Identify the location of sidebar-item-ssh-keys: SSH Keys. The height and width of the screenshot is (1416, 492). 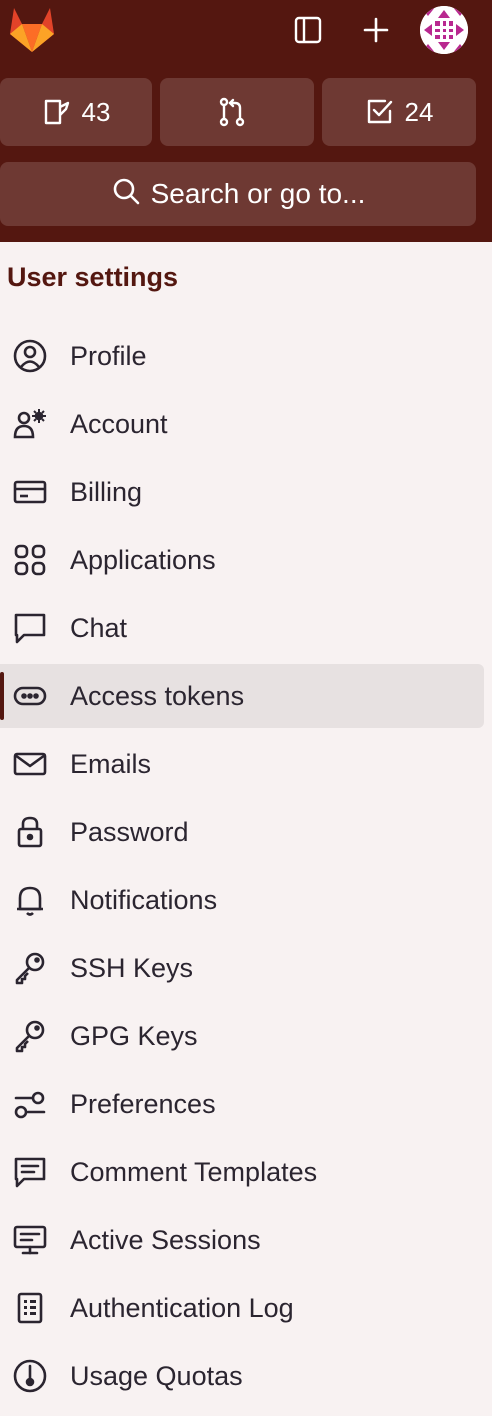
(246, 968).